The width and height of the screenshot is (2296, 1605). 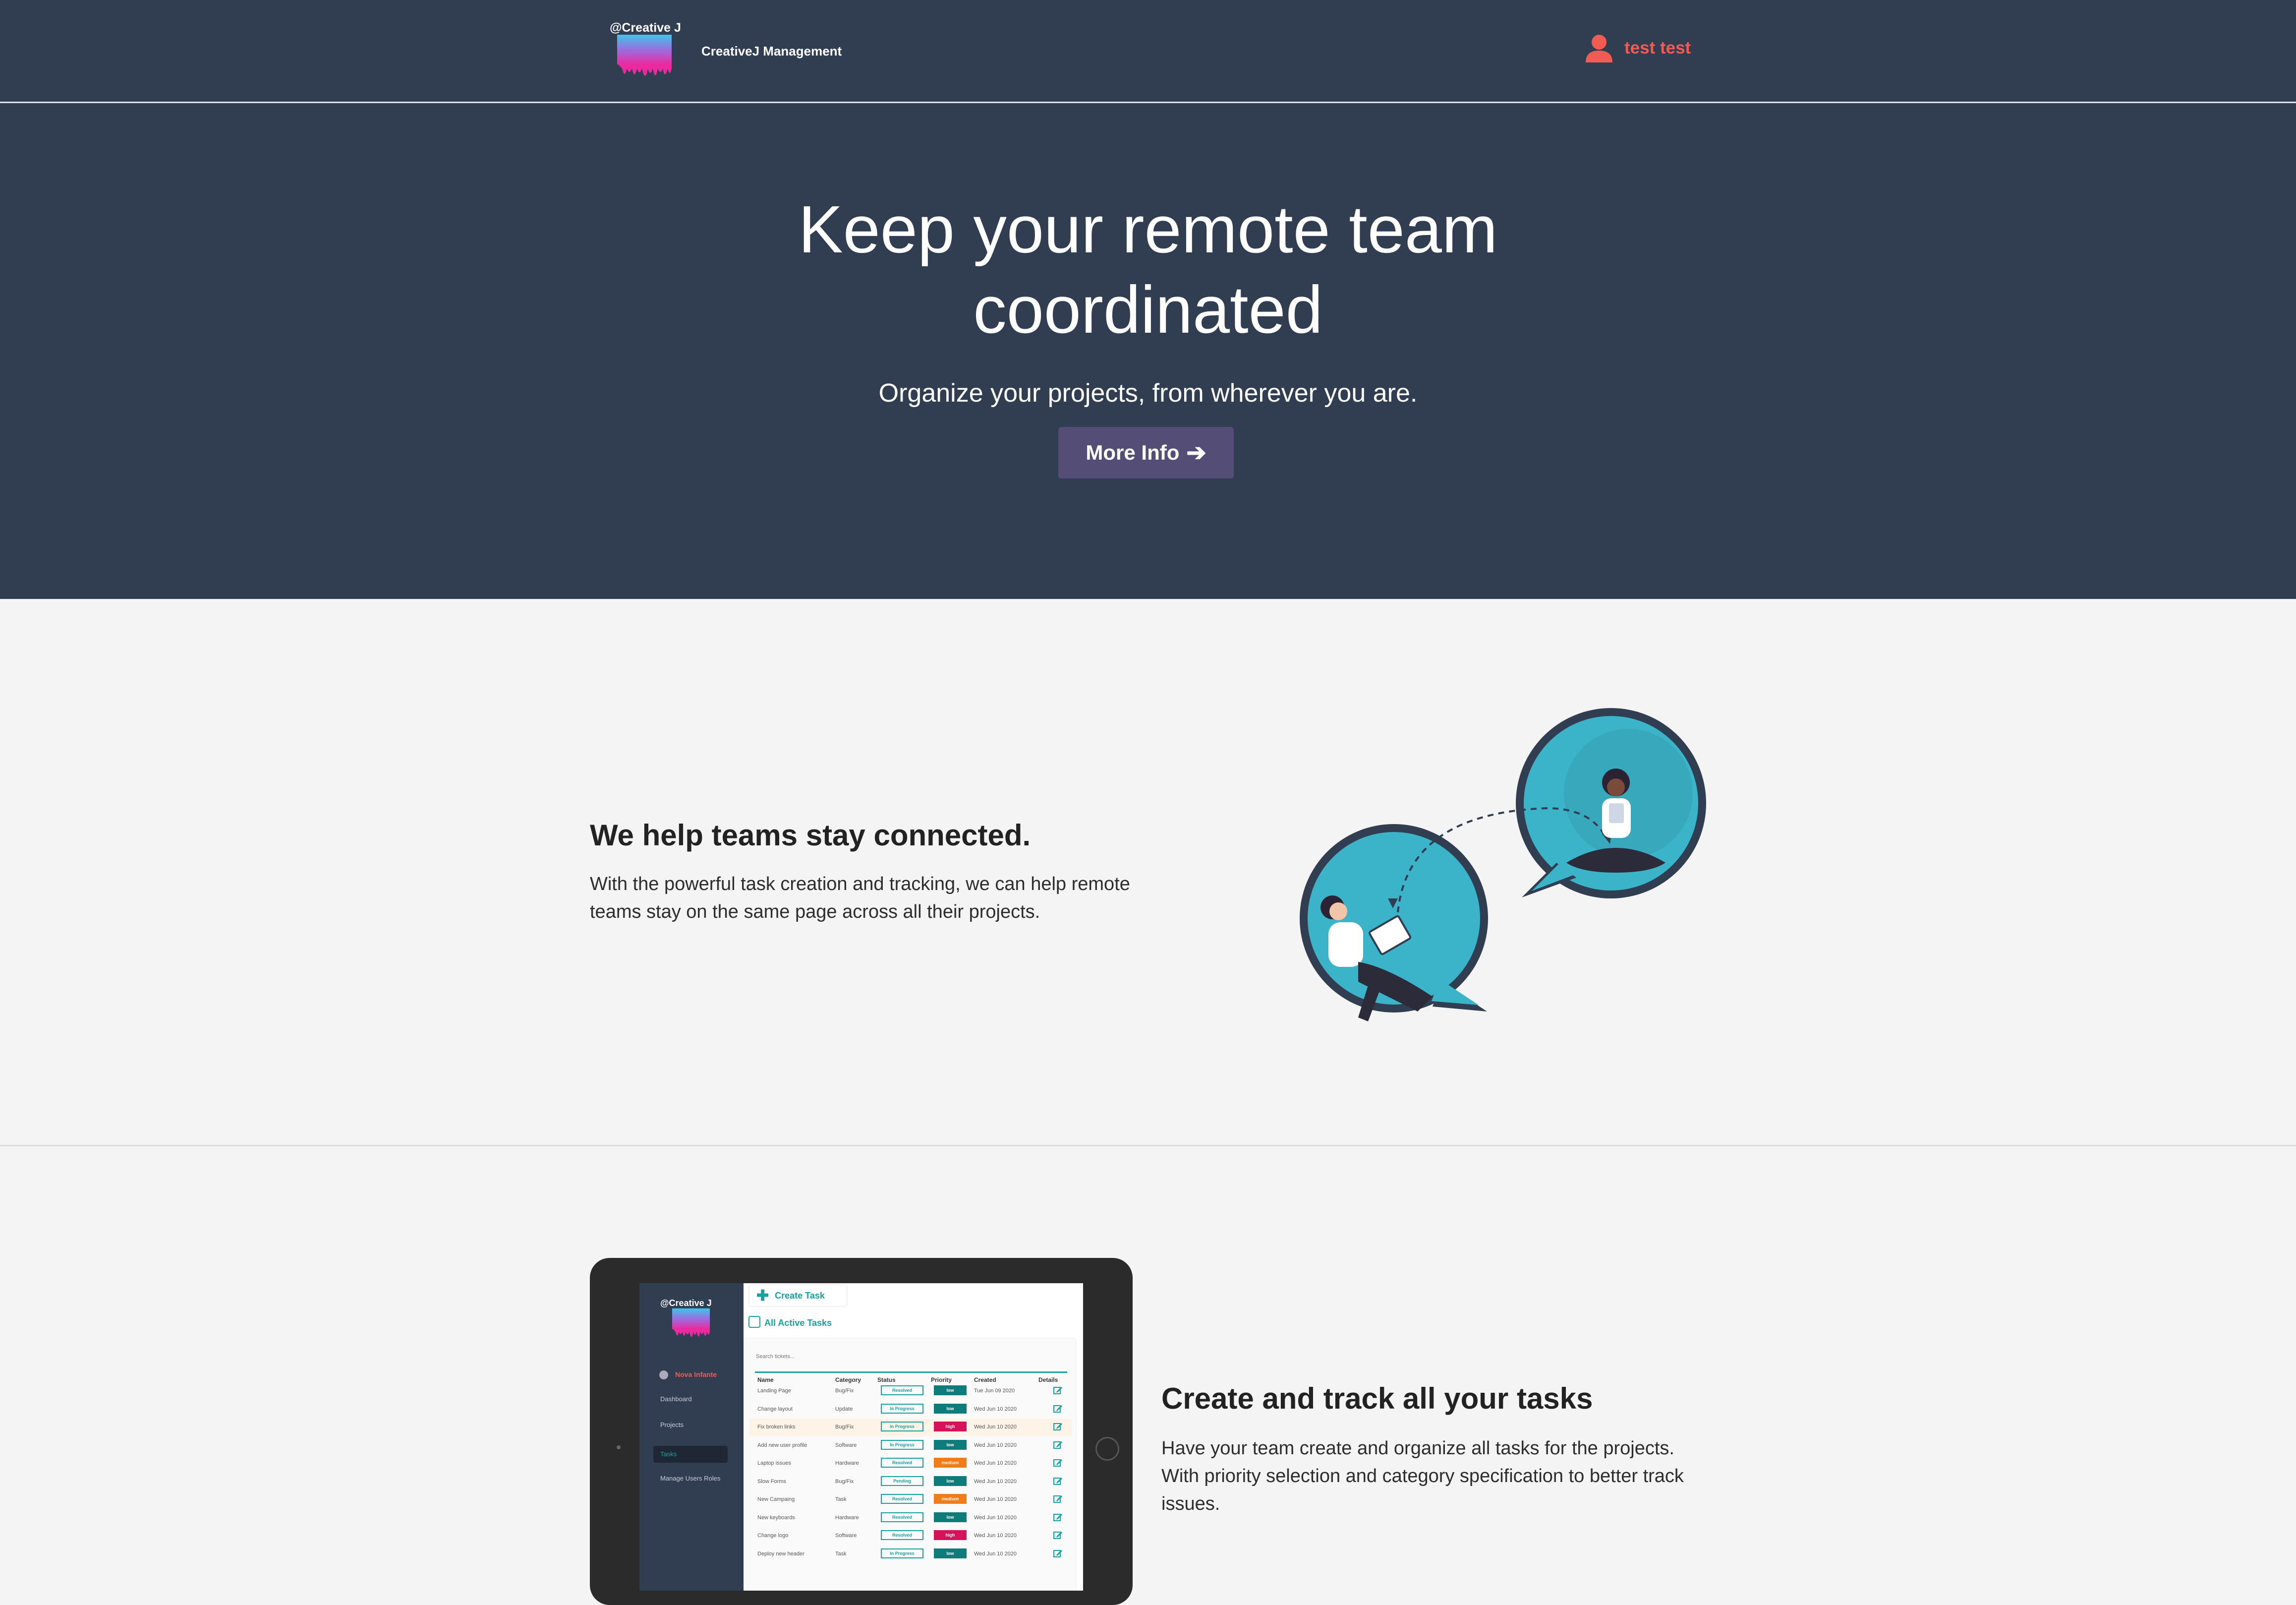 What do you see at coordinates (1133, 453) in the screenshot?
I see `more-info-label: More Info` at bounding box center [1133, 453].